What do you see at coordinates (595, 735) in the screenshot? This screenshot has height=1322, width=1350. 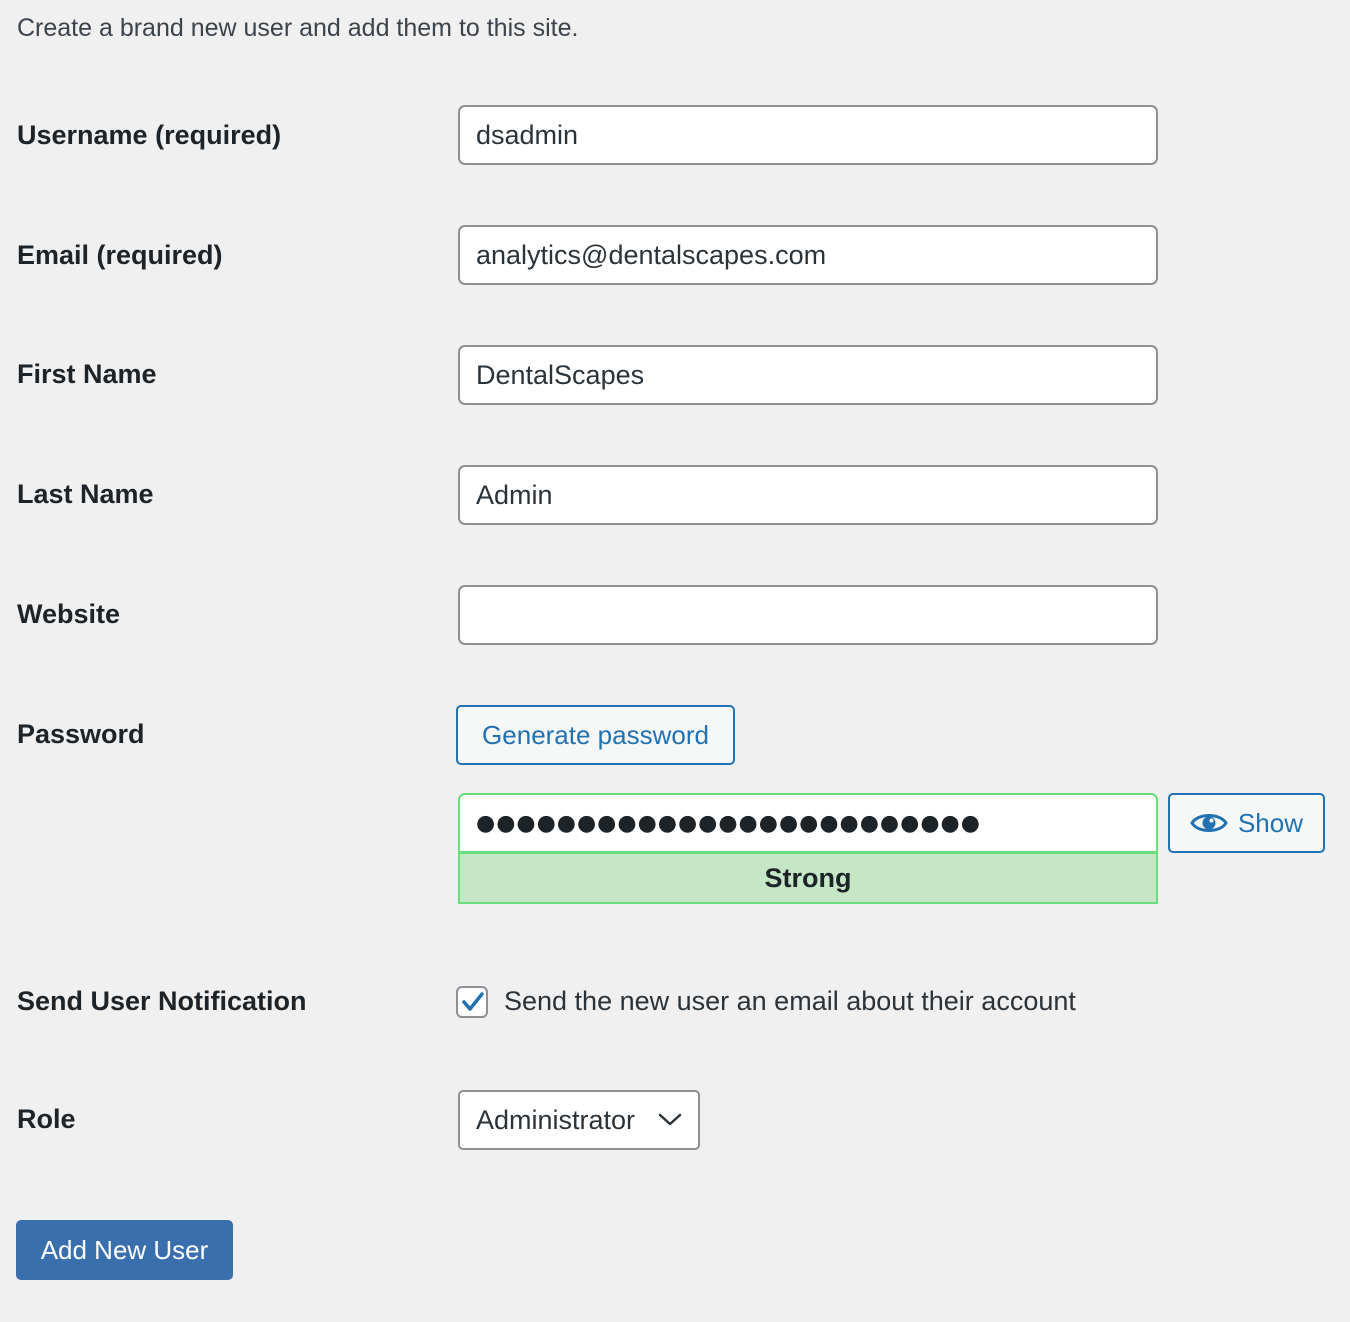 I see `generate-password-button: Generate password` at bounding box center [595, 735].